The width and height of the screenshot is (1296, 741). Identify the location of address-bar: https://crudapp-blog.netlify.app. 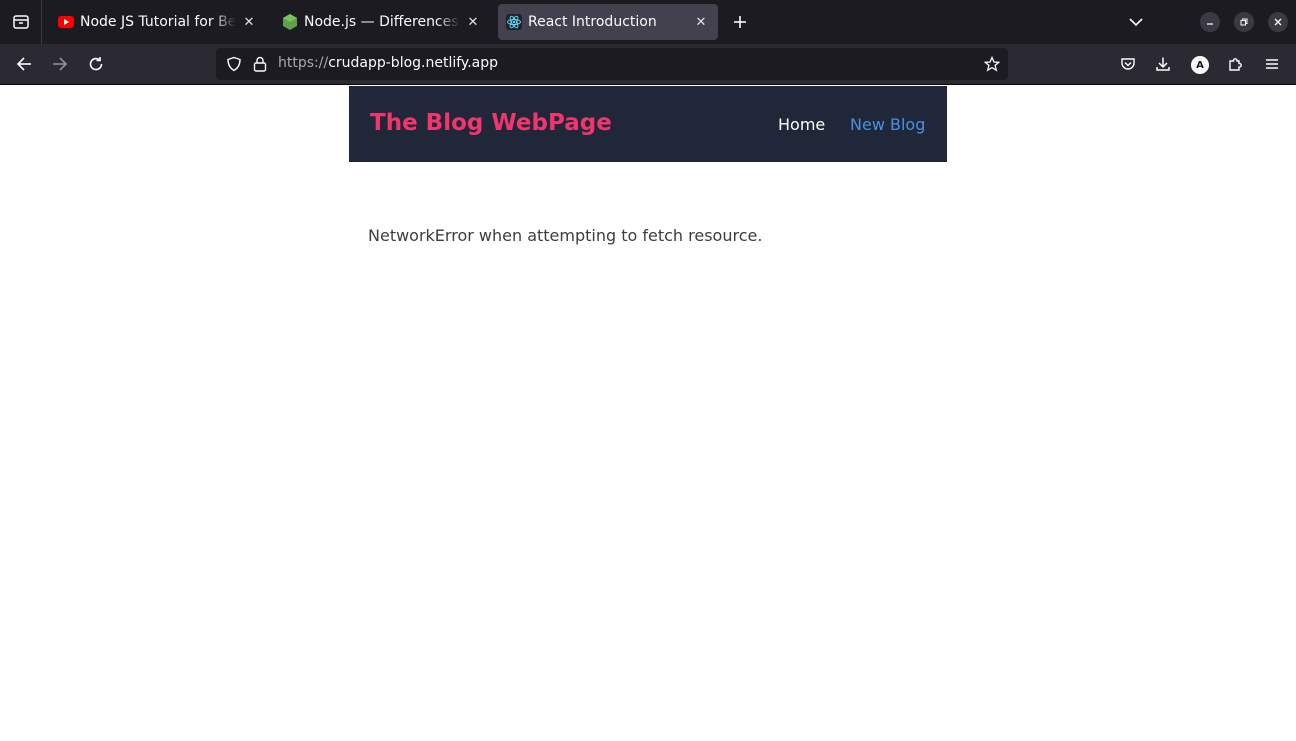
(612, 64).